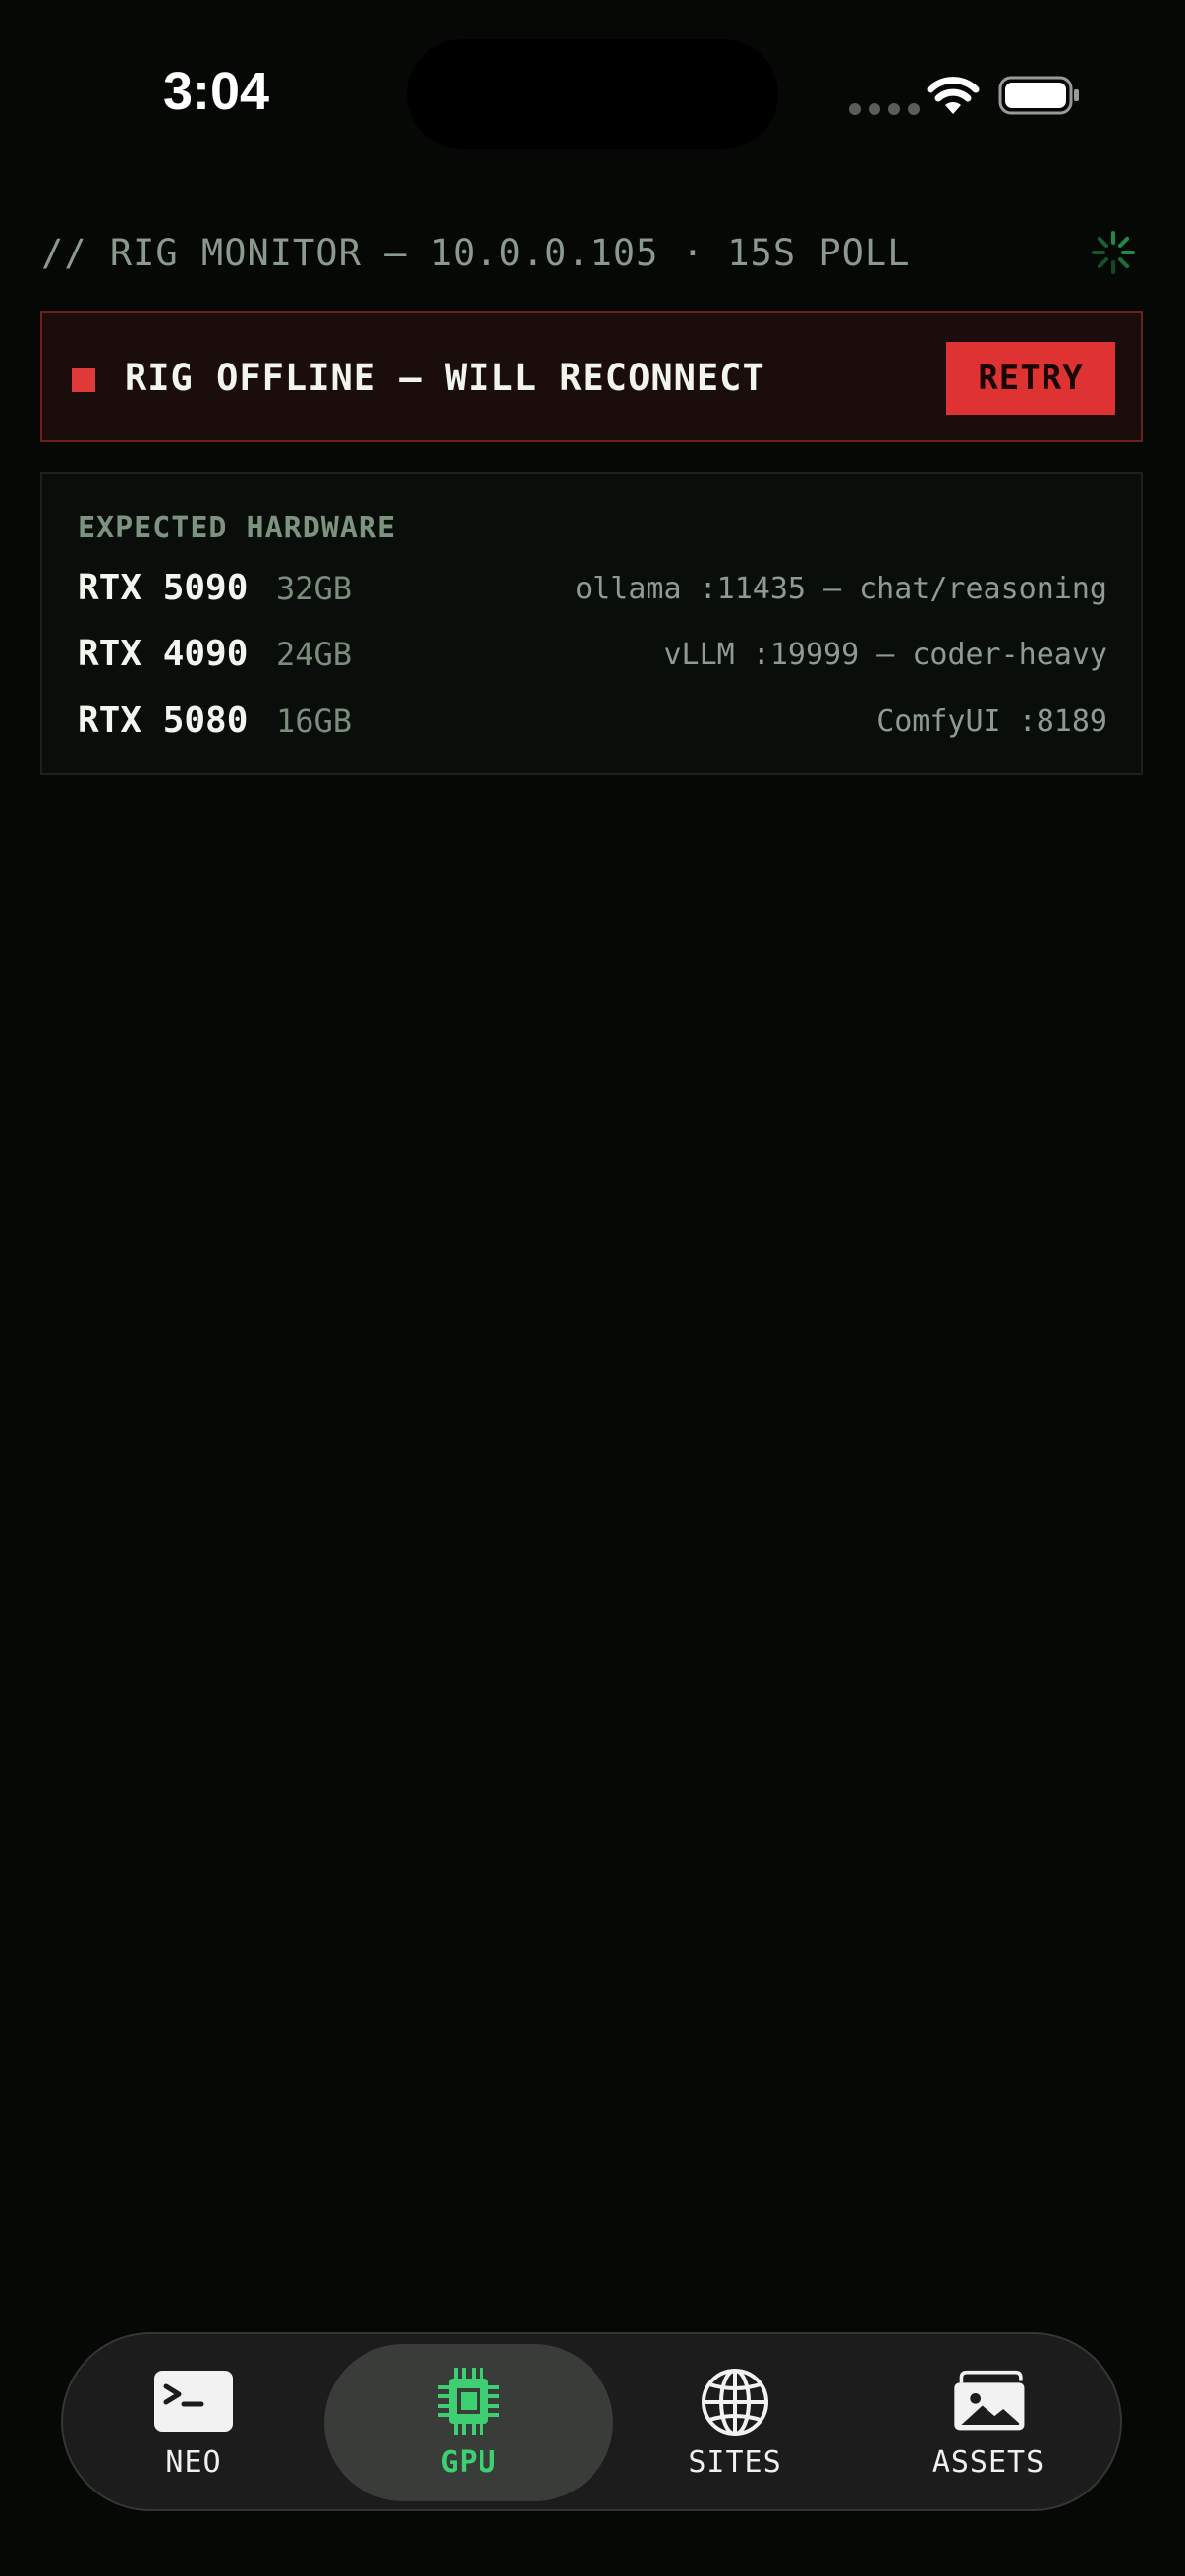 The image size is (1185, 2576). I want to click on tab-label: NEO, so click(194, 2462).